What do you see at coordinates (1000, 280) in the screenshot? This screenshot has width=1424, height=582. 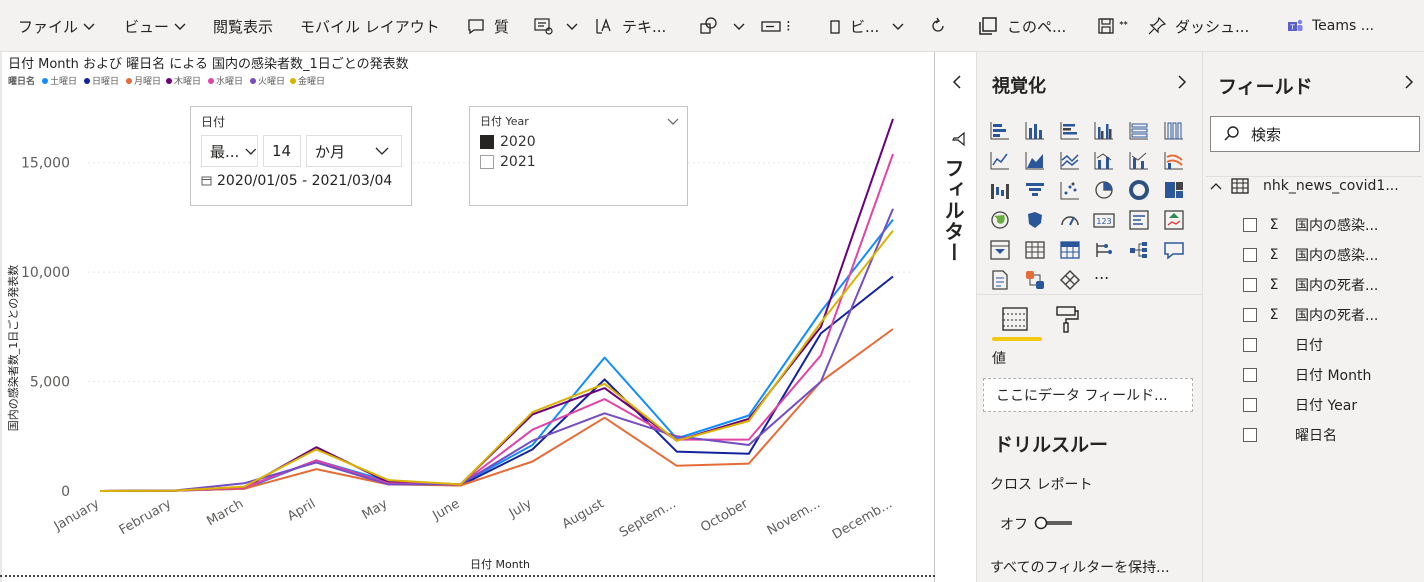 I see `paginated-report-icon` at bounding box center [1000, 280].